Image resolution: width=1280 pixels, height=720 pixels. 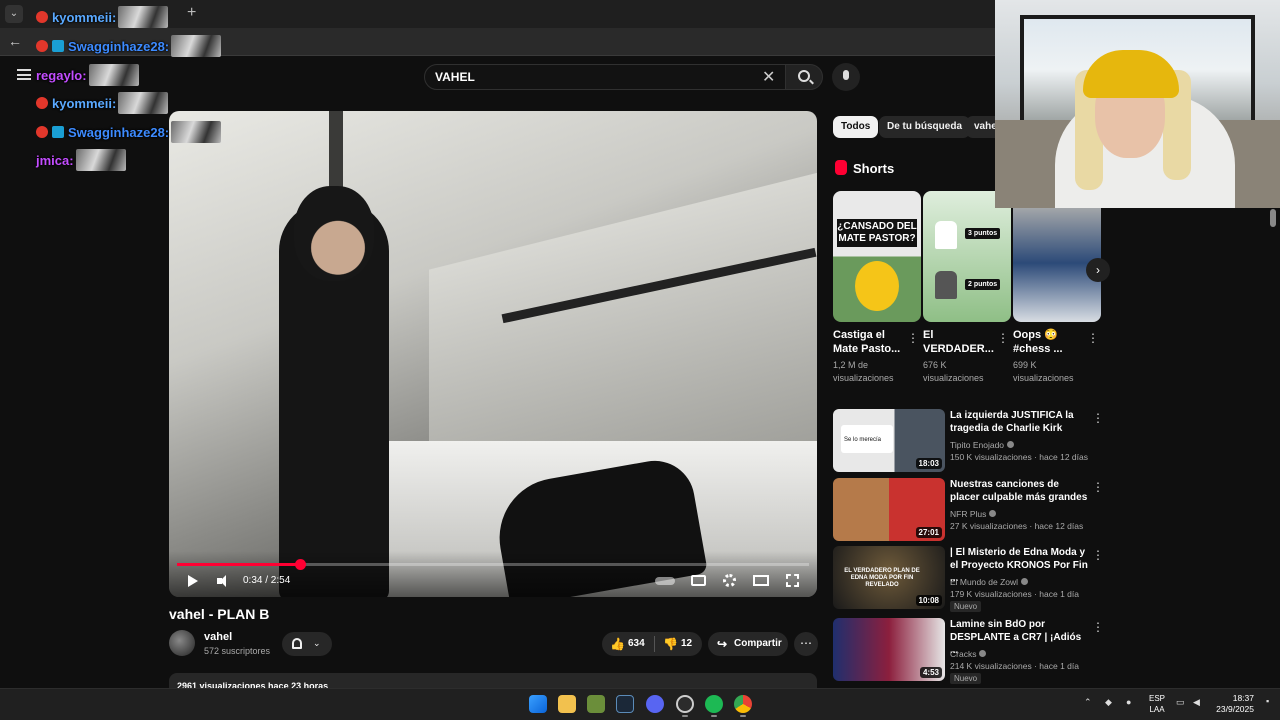 What do you see at coordinates (1014, 666) in the screenshot?
I see `video-meta: 214 K visualizaciones · hace 1 día` at bounding box center [1014, 666].